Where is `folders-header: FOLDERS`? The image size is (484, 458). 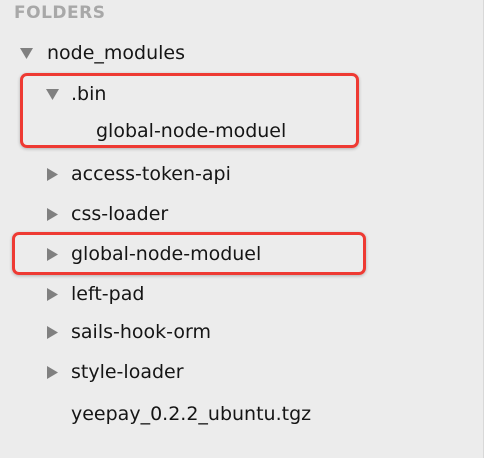
folders-header: FOLDERS is located at coordinates (60, 13).